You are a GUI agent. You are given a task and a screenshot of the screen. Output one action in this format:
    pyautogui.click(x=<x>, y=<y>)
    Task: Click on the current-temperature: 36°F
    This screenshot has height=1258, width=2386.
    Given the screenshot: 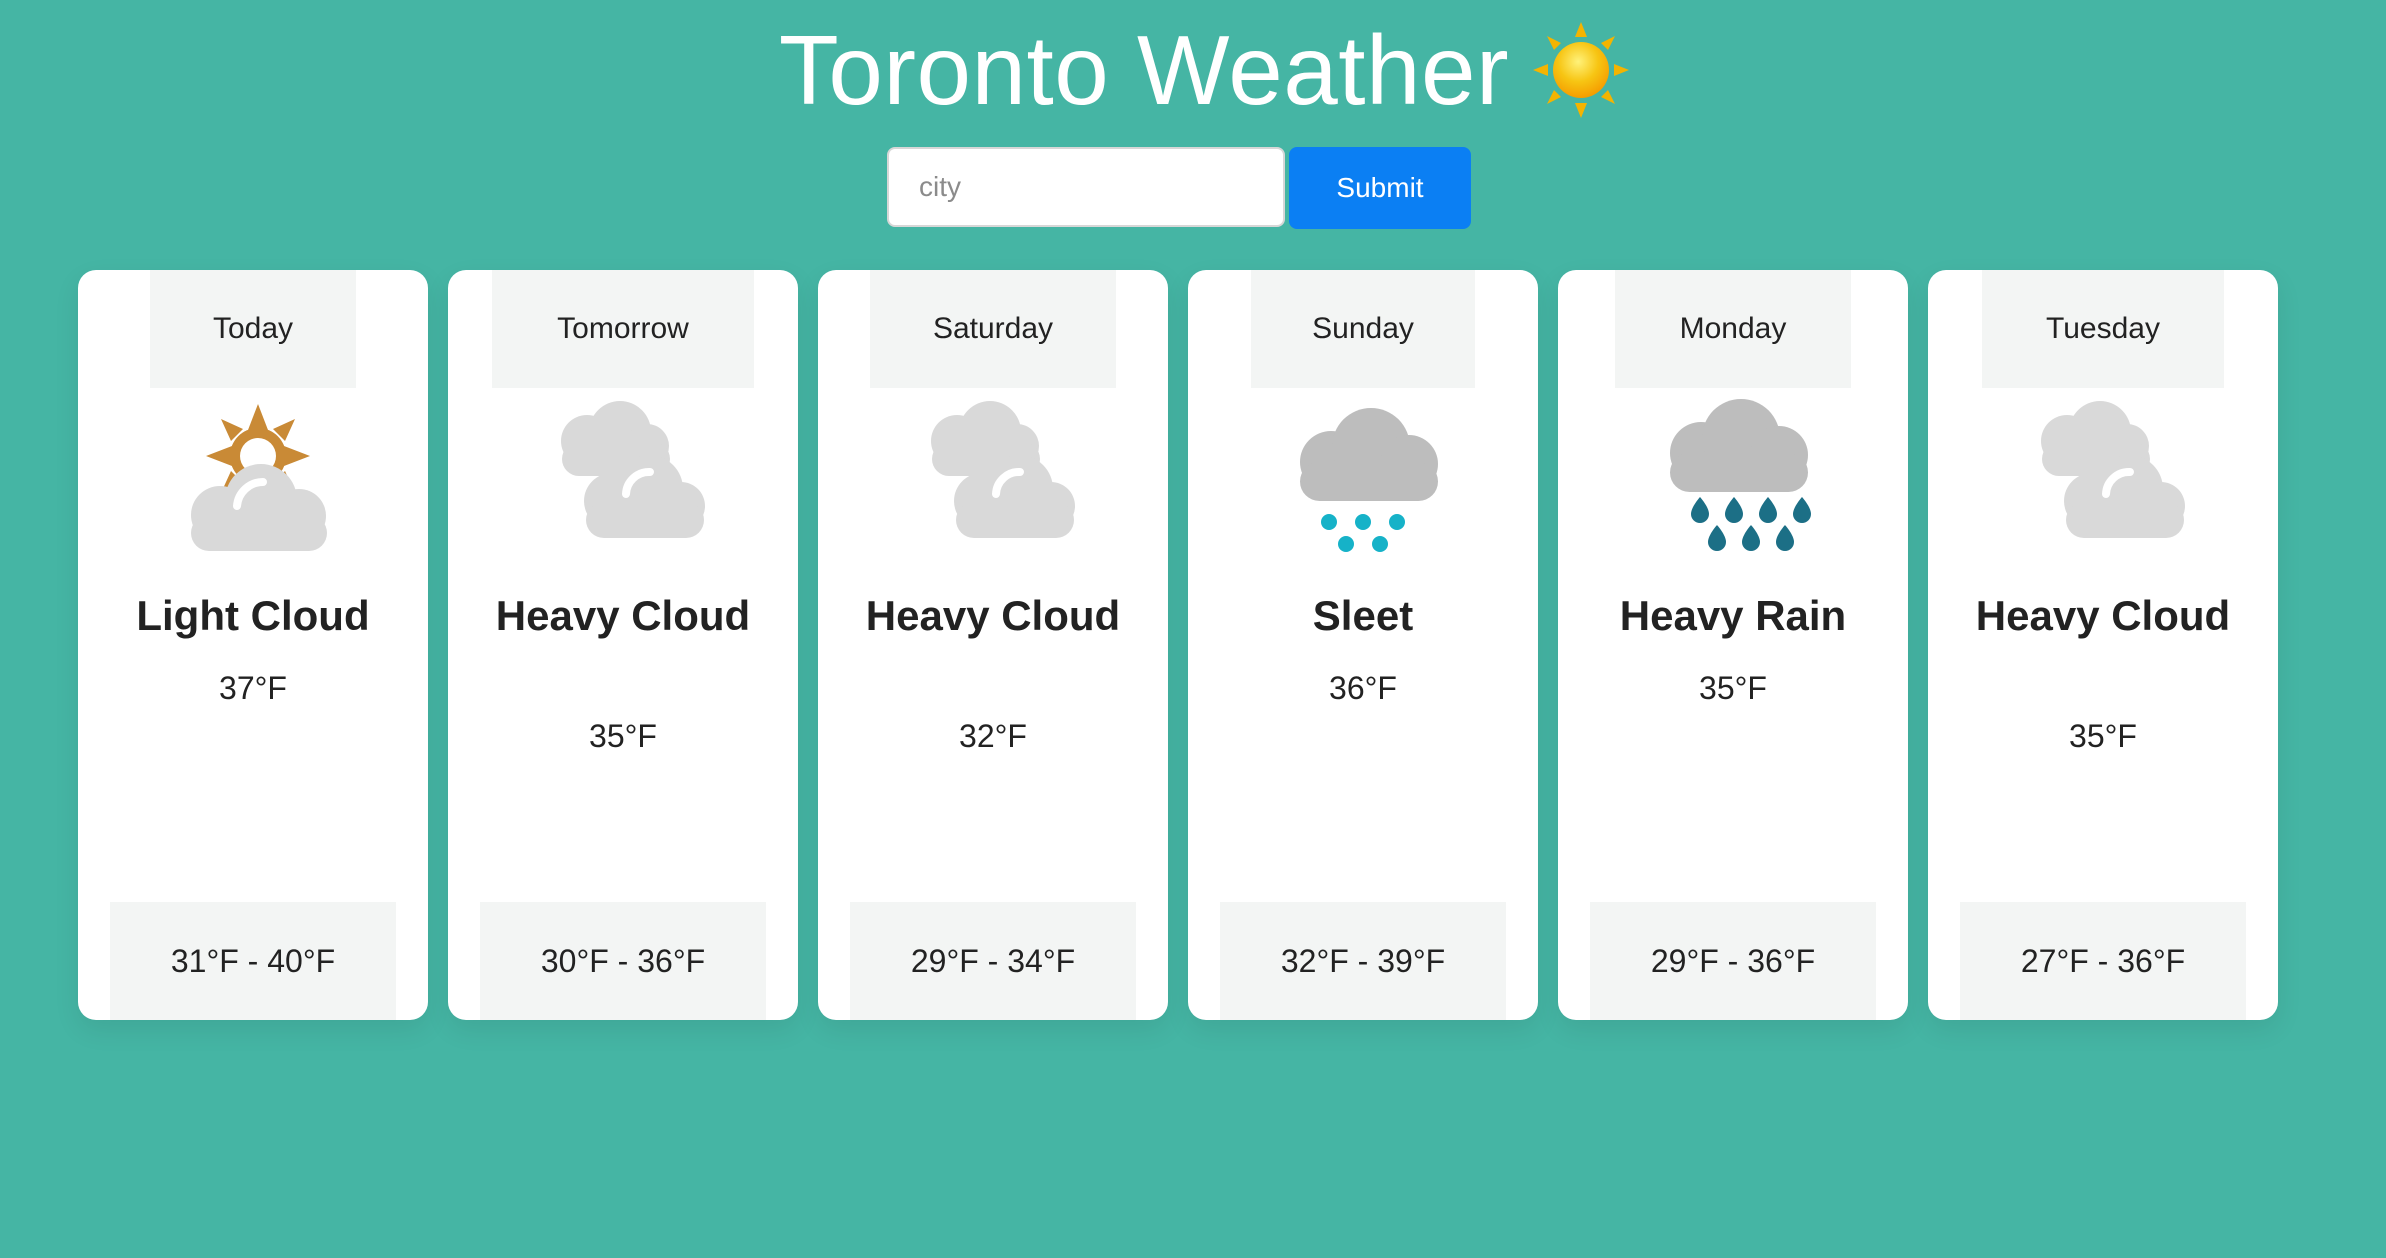 What is the action you would take?
    pyautogui.click(x=1363, y=688)
    